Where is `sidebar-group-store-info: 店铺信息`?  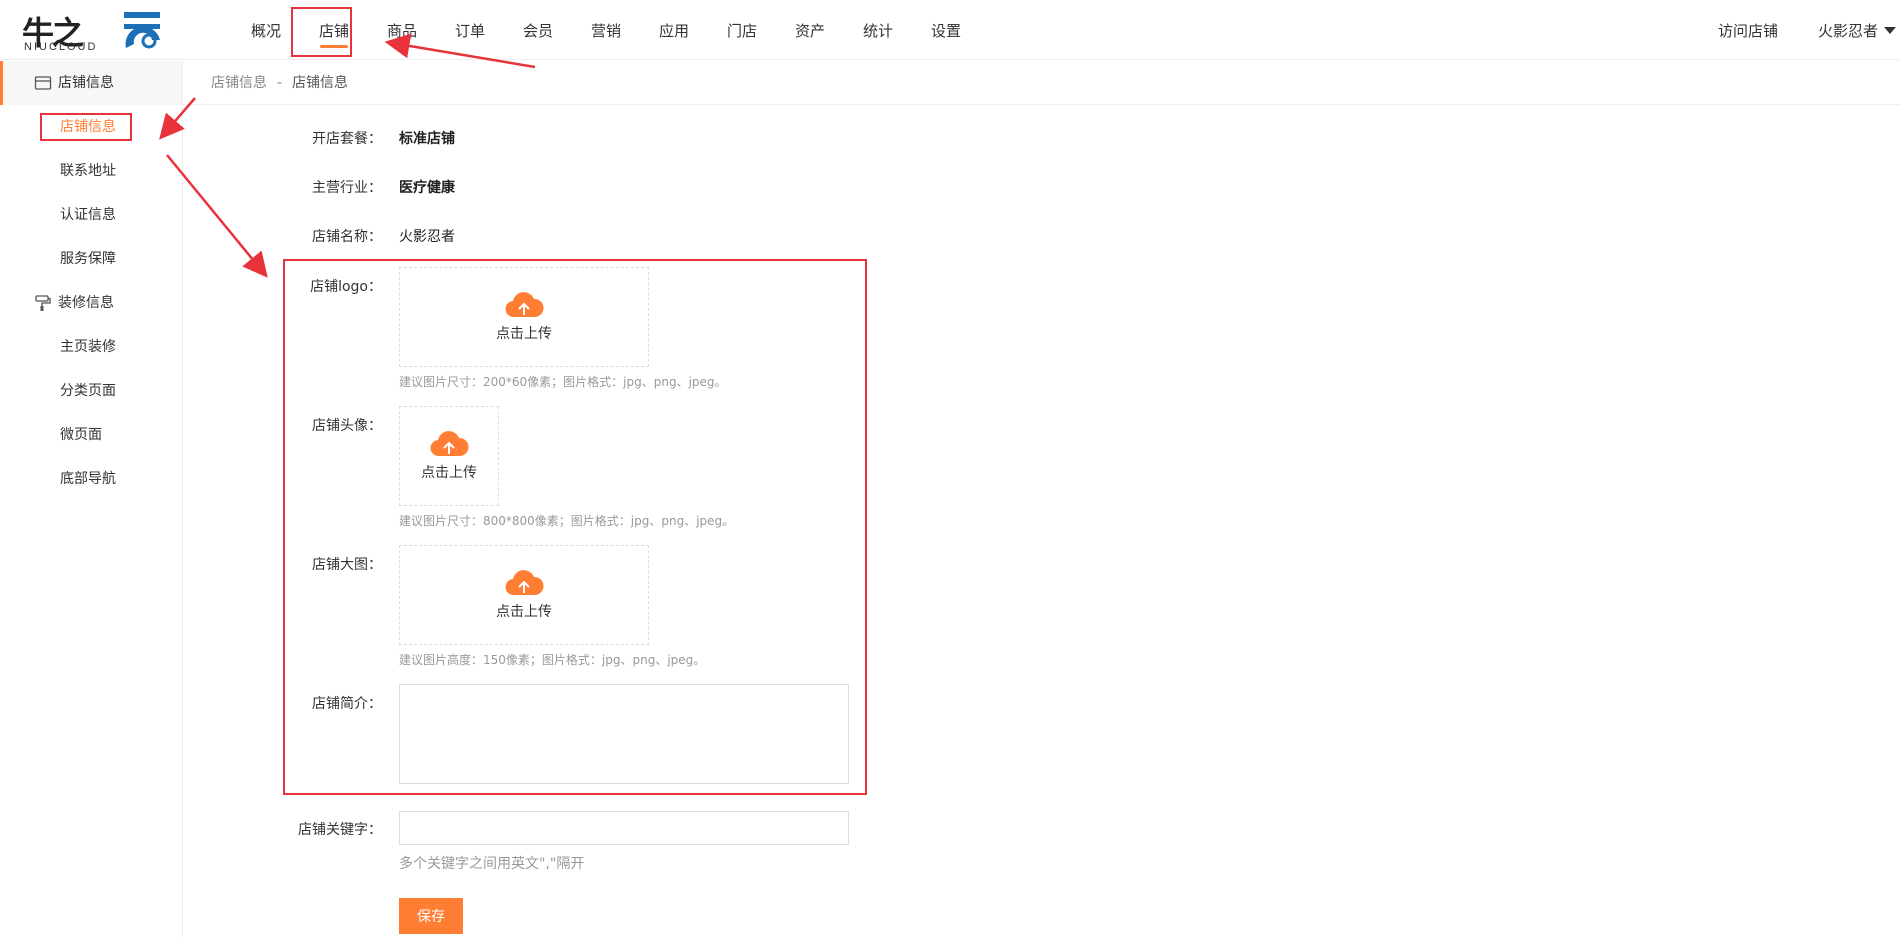 sidebar-group-store-info: 店铺信息 is located at coordinates (91, 83).